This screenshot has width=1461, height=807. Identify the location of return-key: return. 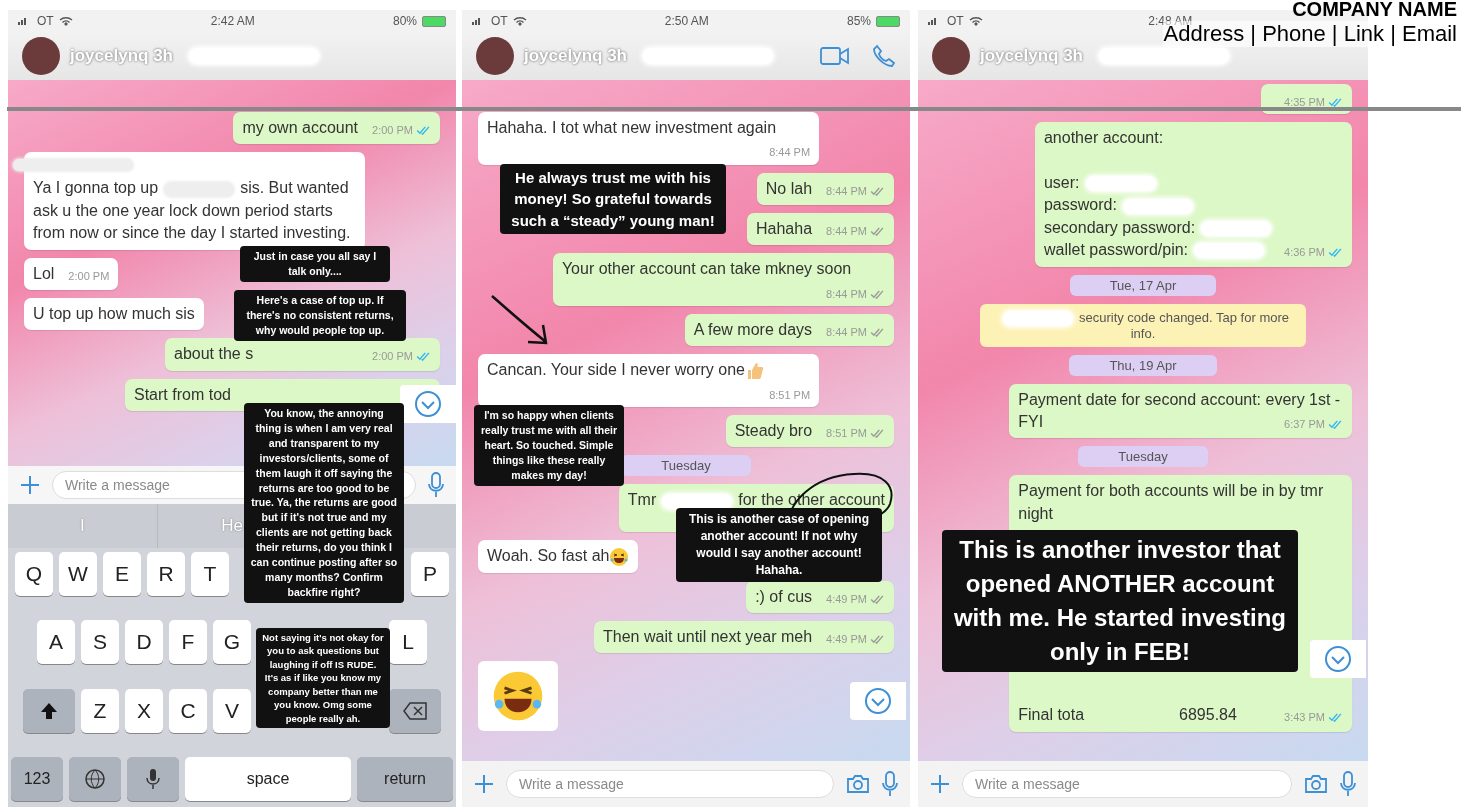
(405, 779).